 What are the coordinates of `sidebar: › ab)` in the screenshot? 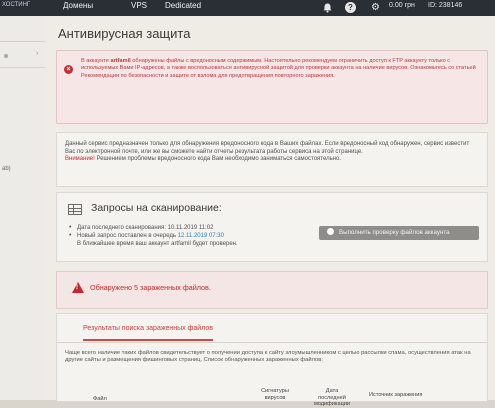 It's located at (23, 208).